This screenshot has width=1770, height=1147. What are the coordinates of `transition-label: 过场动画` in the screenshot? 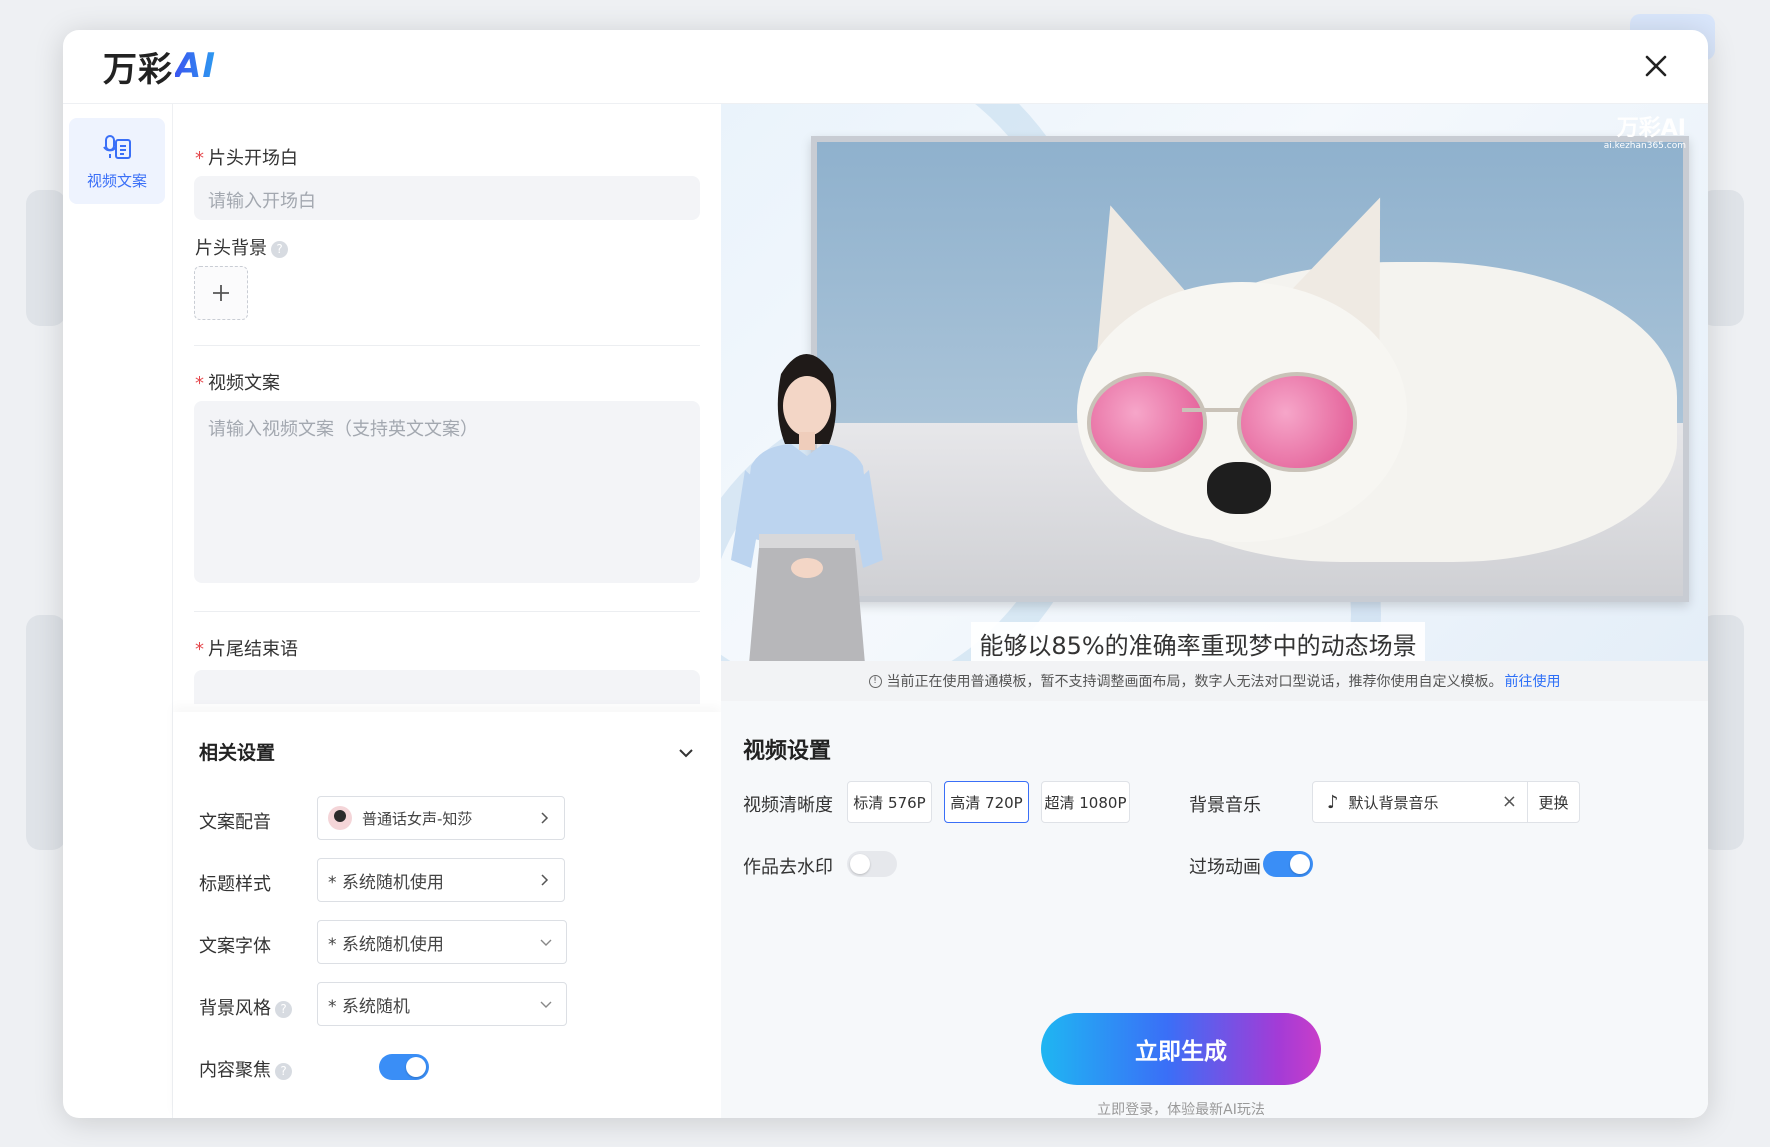 It's located at (1225, 867).